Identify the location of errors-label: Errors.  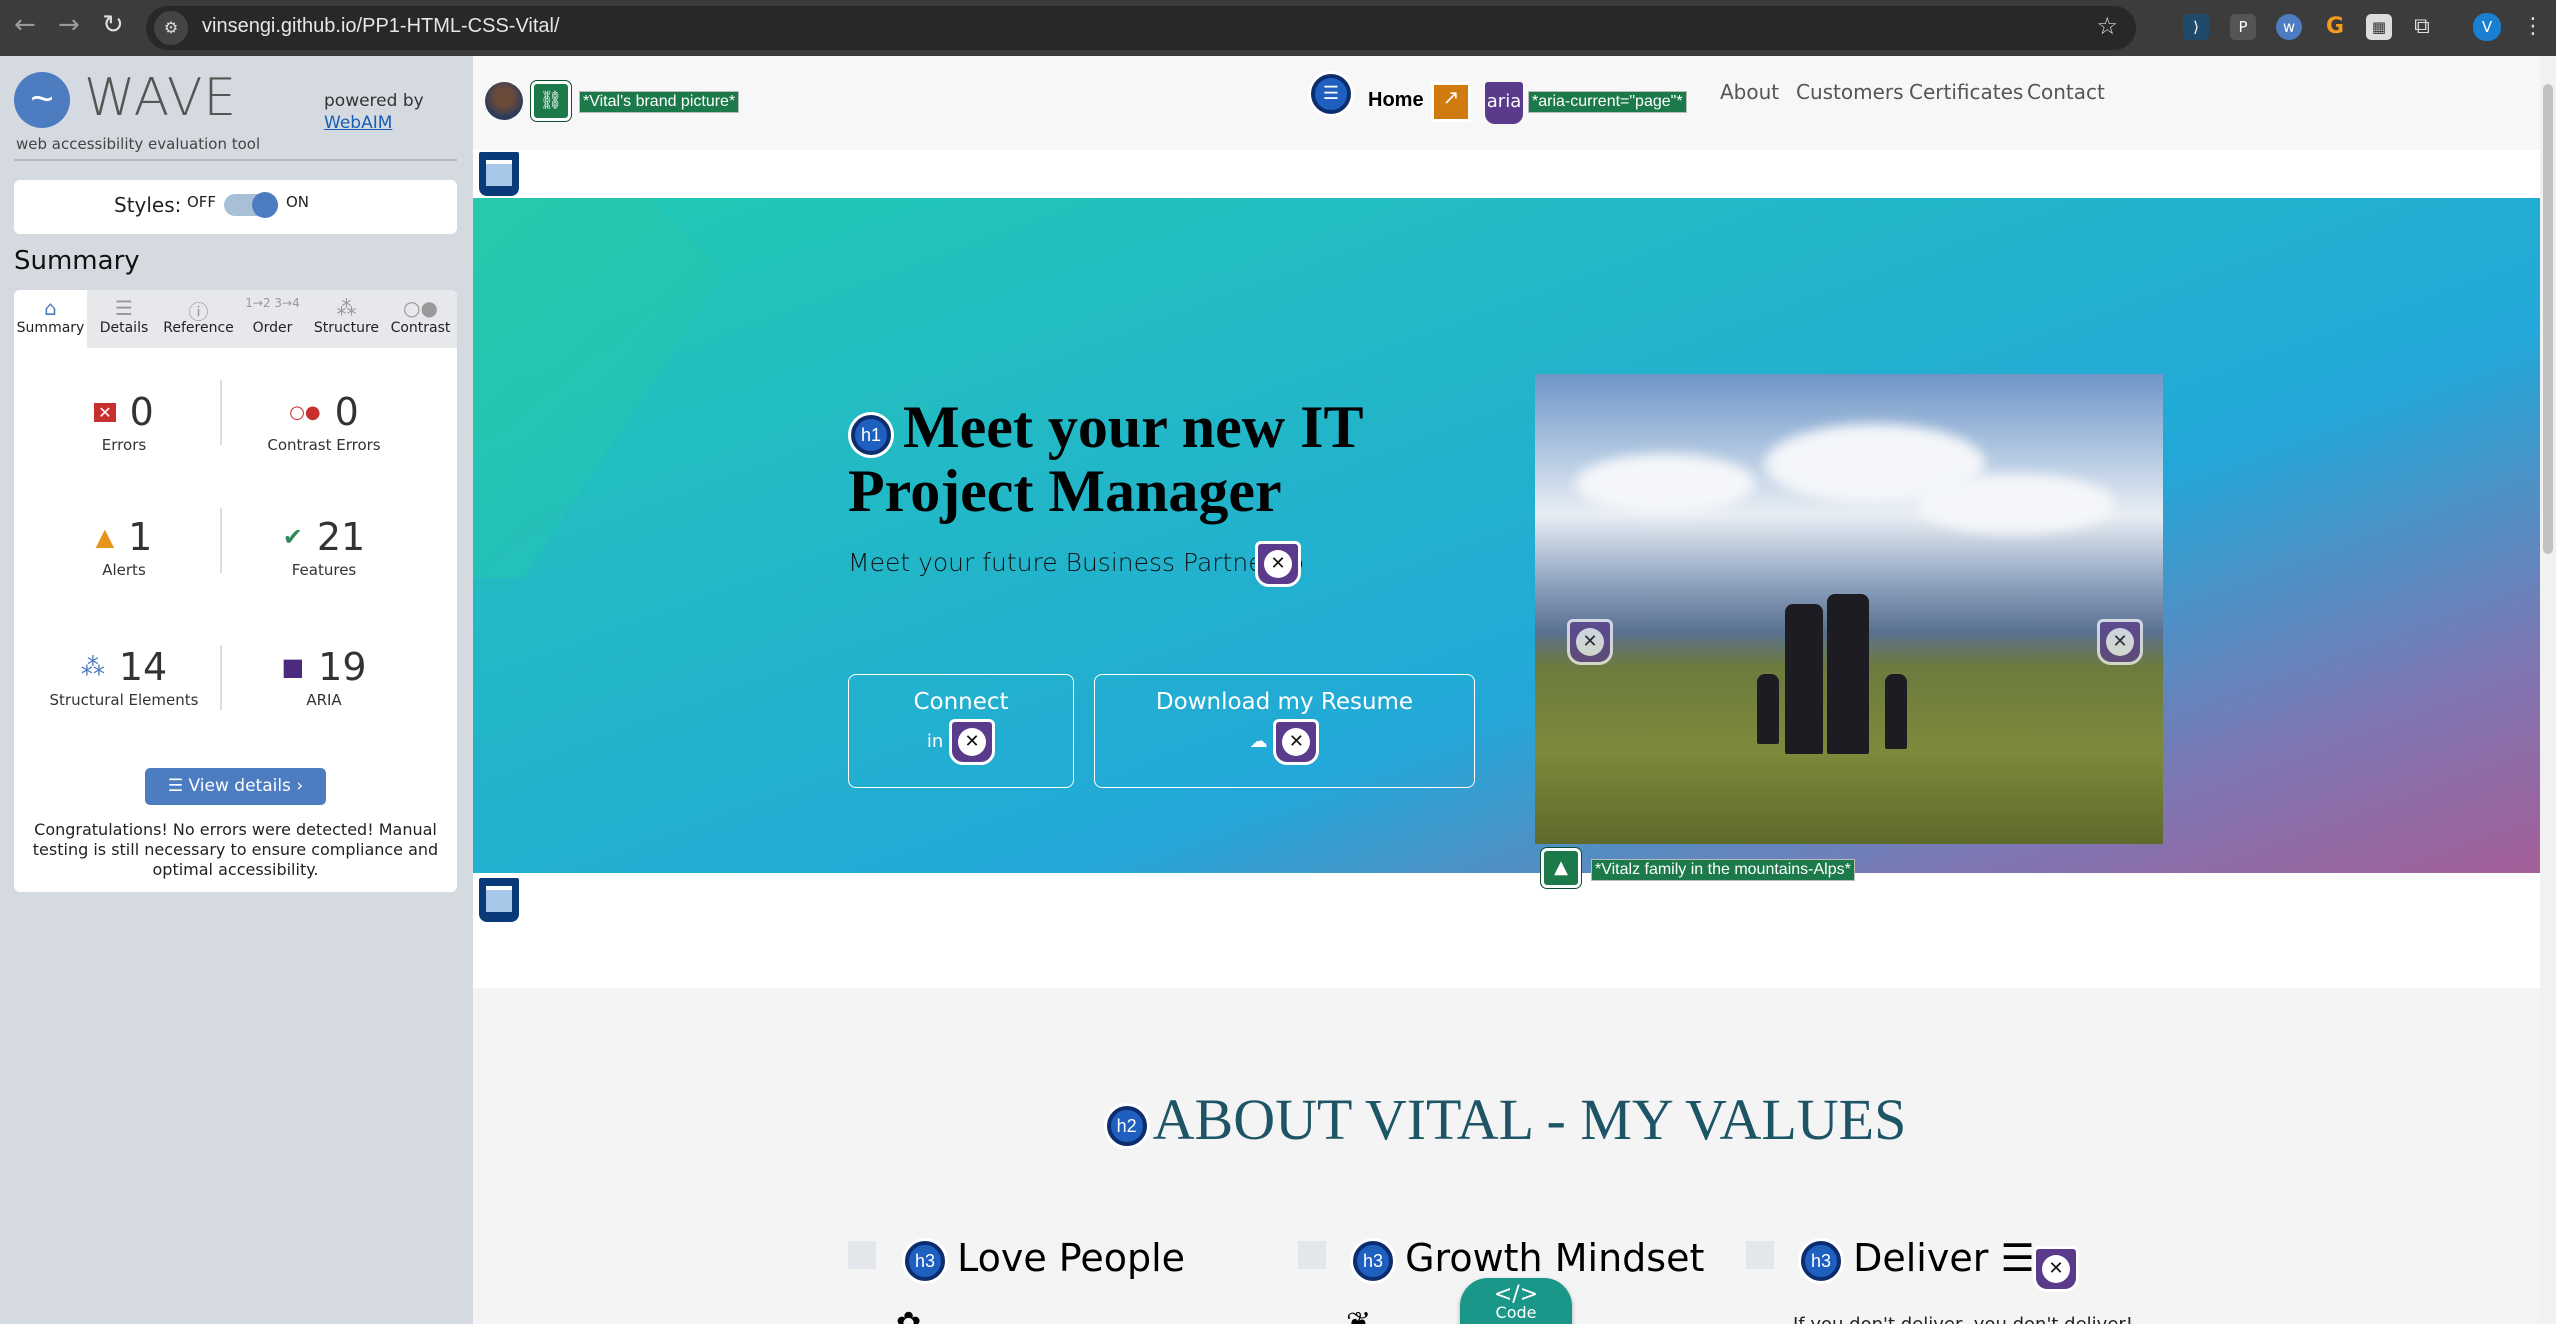
(124, 445).